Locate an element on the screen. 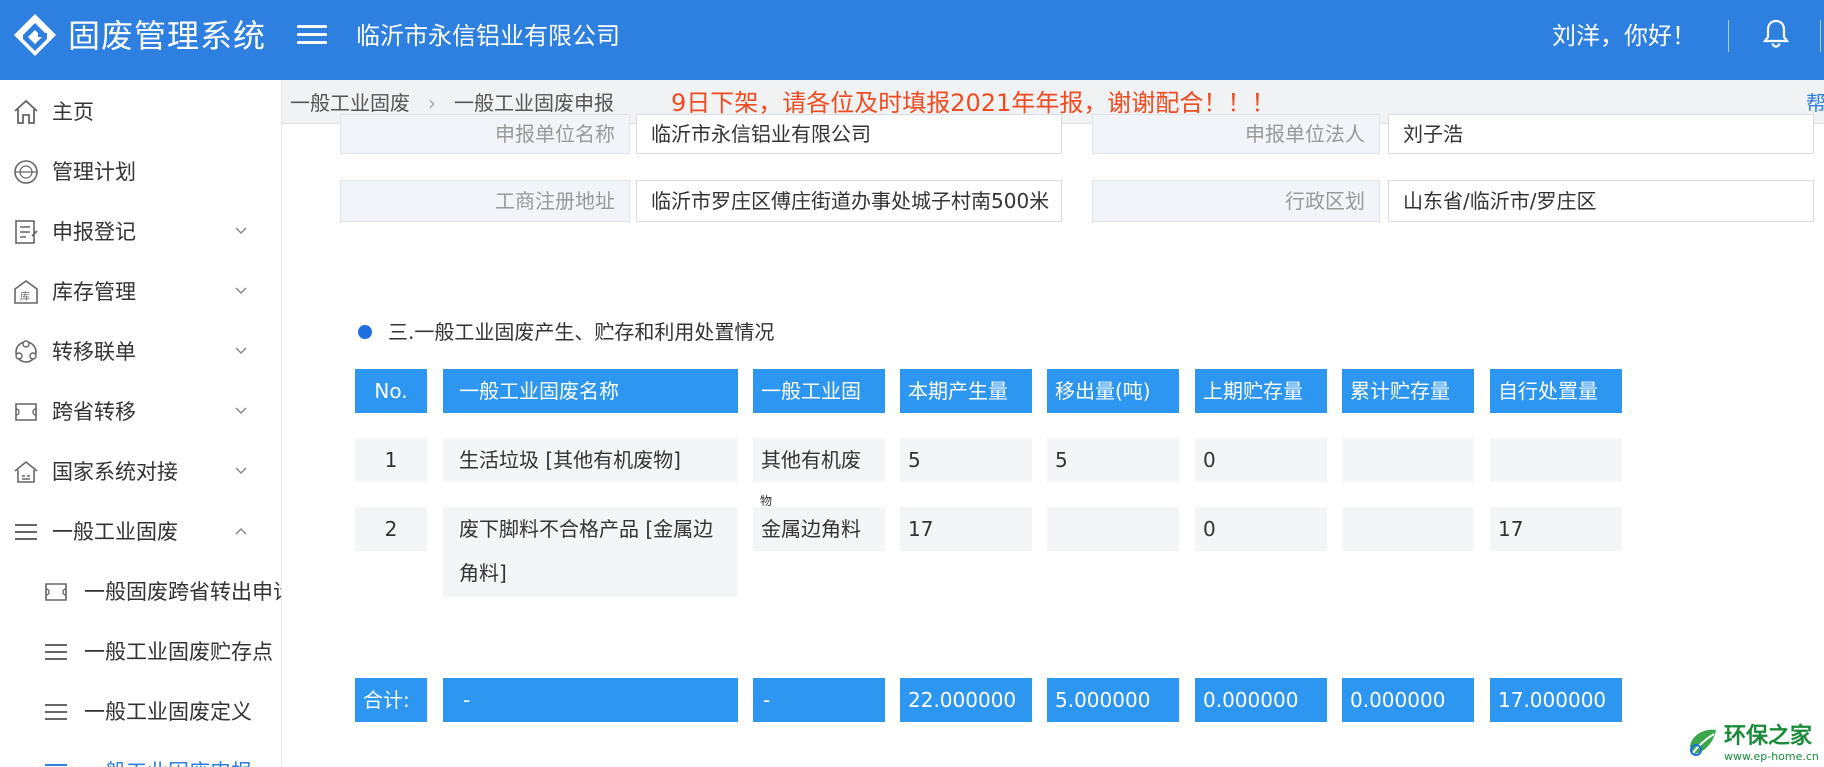  sidebar-item-label: 申报登记 is located at coordinates (94, 232).